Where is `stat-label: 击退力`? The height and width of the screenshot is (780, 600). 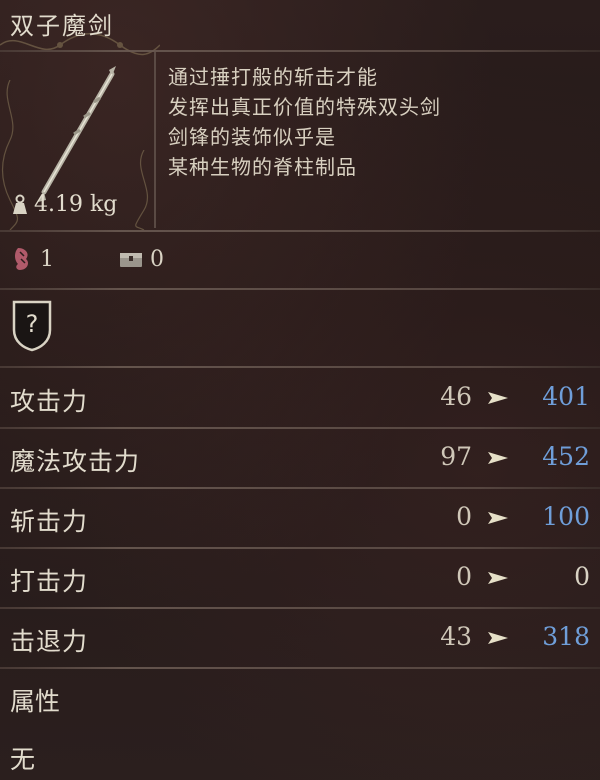 stat-label: 击退力 is located at coordinates (49, 641).